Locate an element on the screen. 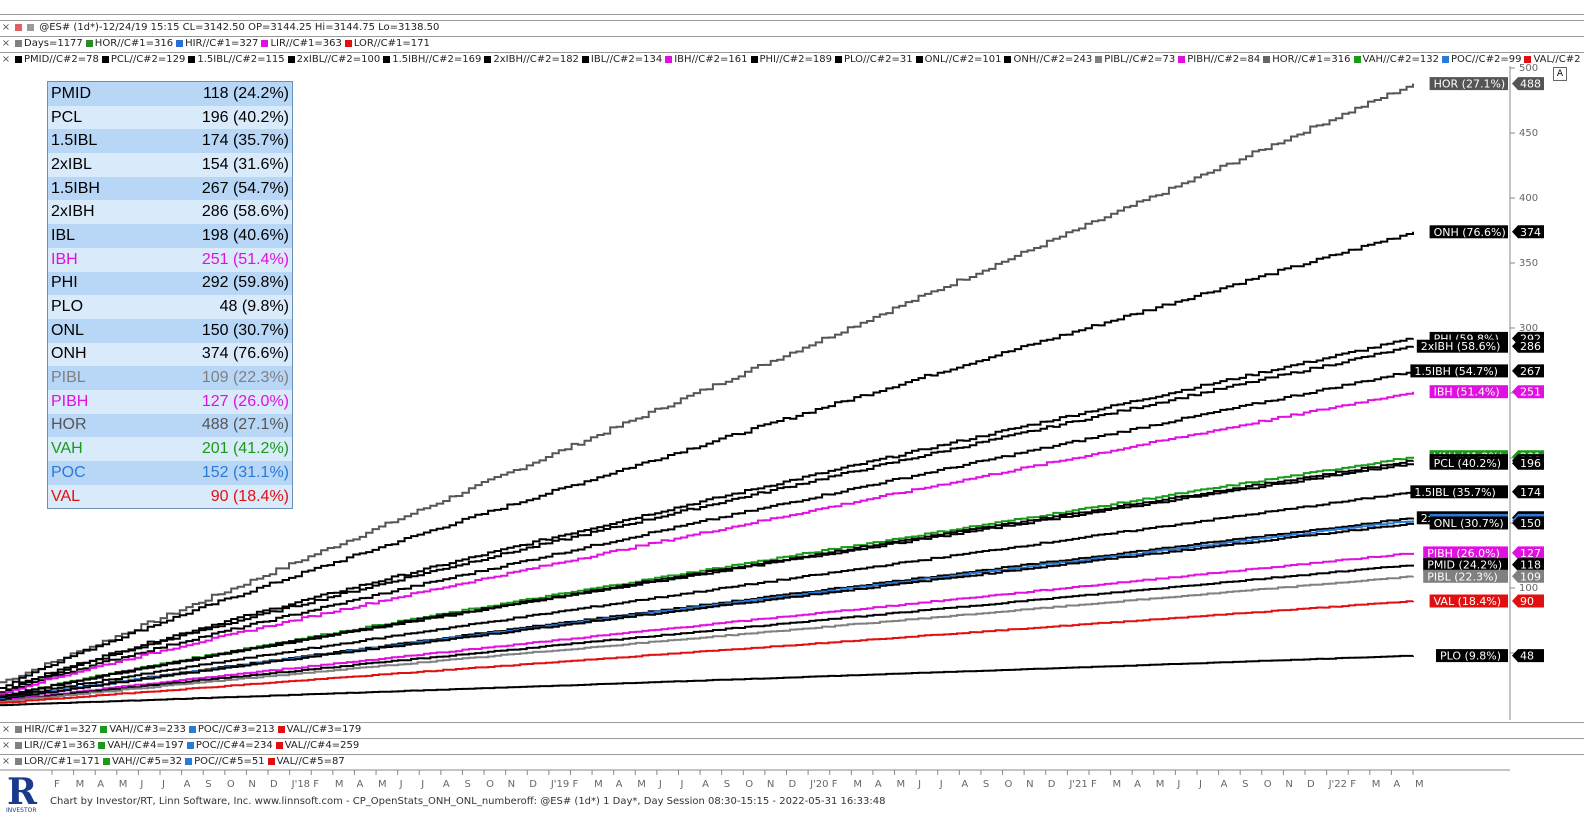  legend-item: POC//C#5=51 is located at coordinates (229, 761).